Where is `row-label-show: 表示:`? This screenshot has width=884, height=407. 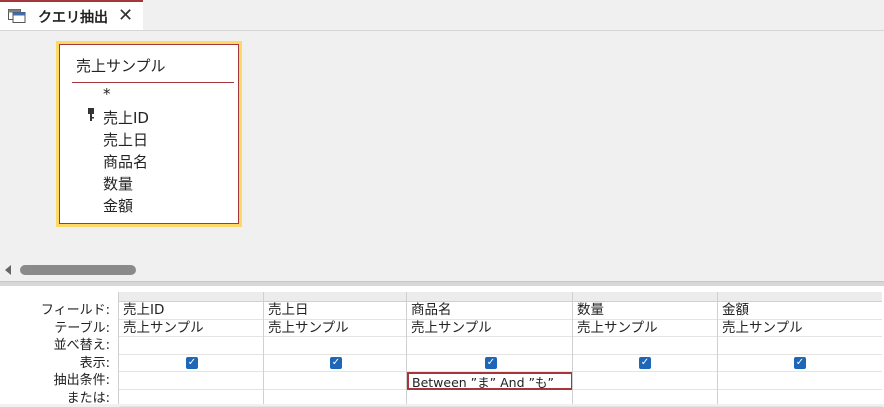
row-label-show: 表示: is located at coordinates (57, 364).